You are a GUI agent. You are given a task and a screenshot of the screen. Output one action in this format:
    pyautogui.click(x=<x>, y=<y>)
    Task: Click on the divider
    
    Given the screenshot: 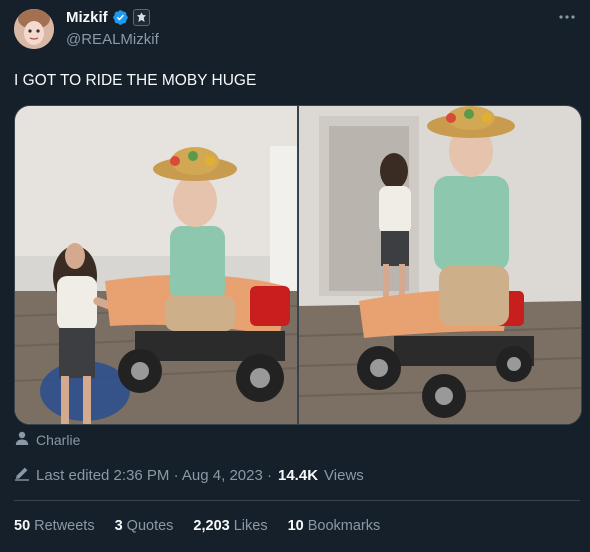 What is the action you would take?
    pyautogui.click(x=297, y=500)
    